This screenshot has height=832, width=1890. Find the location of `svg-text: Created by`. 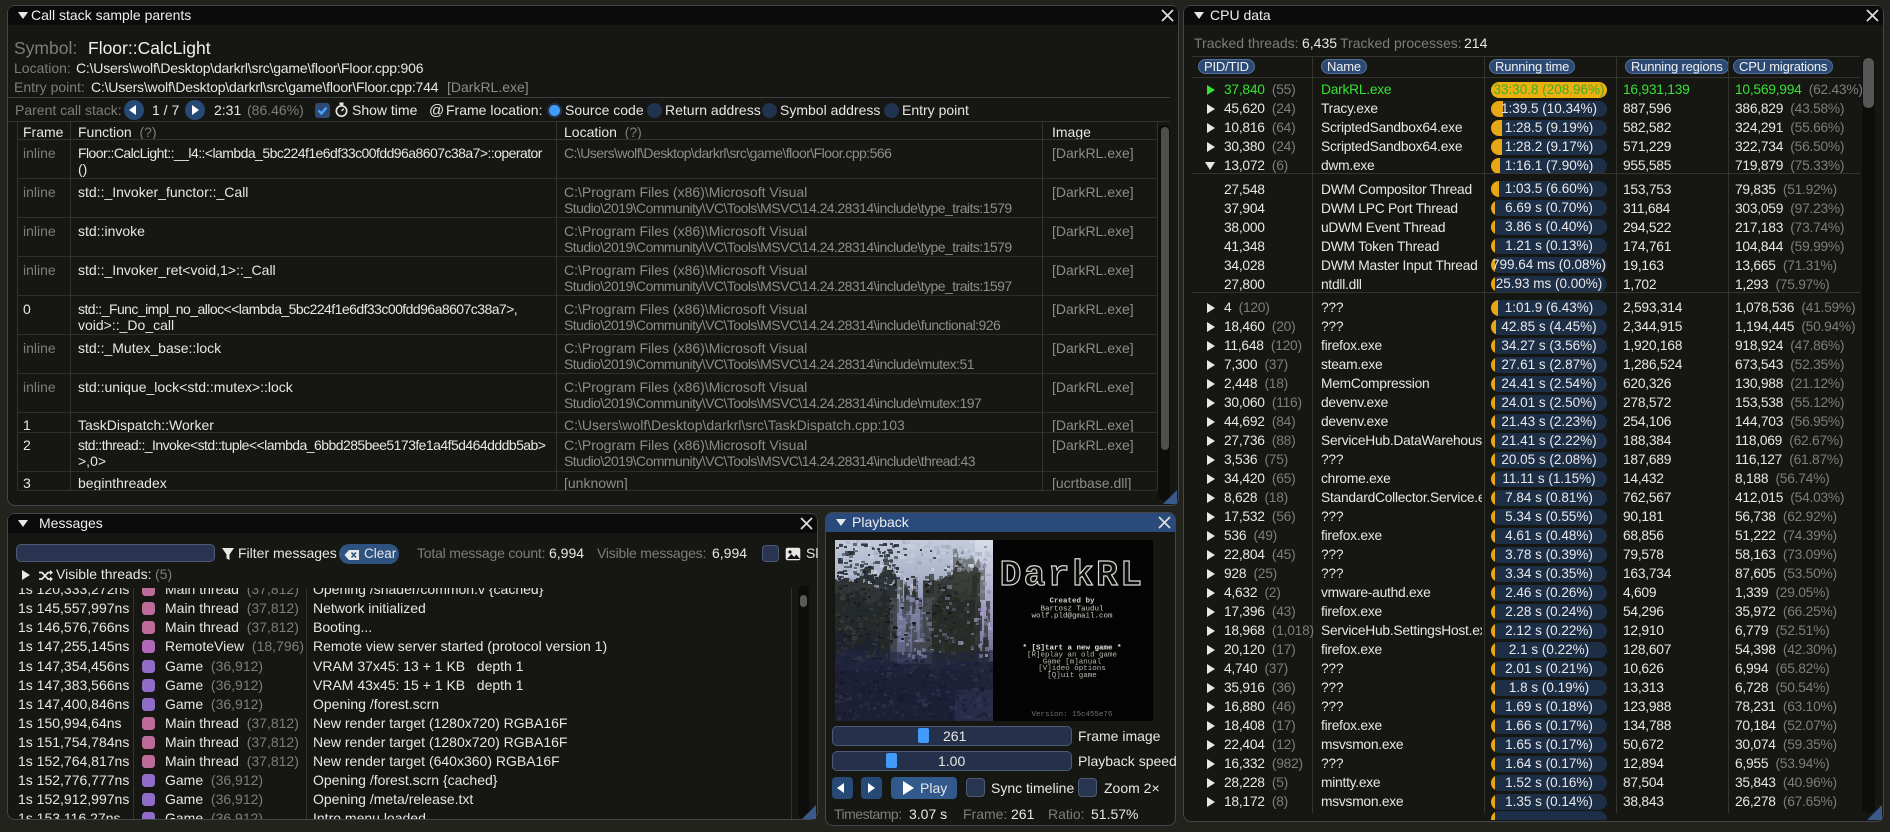

svg-text: Created by is located at coordinates (1072, 602).